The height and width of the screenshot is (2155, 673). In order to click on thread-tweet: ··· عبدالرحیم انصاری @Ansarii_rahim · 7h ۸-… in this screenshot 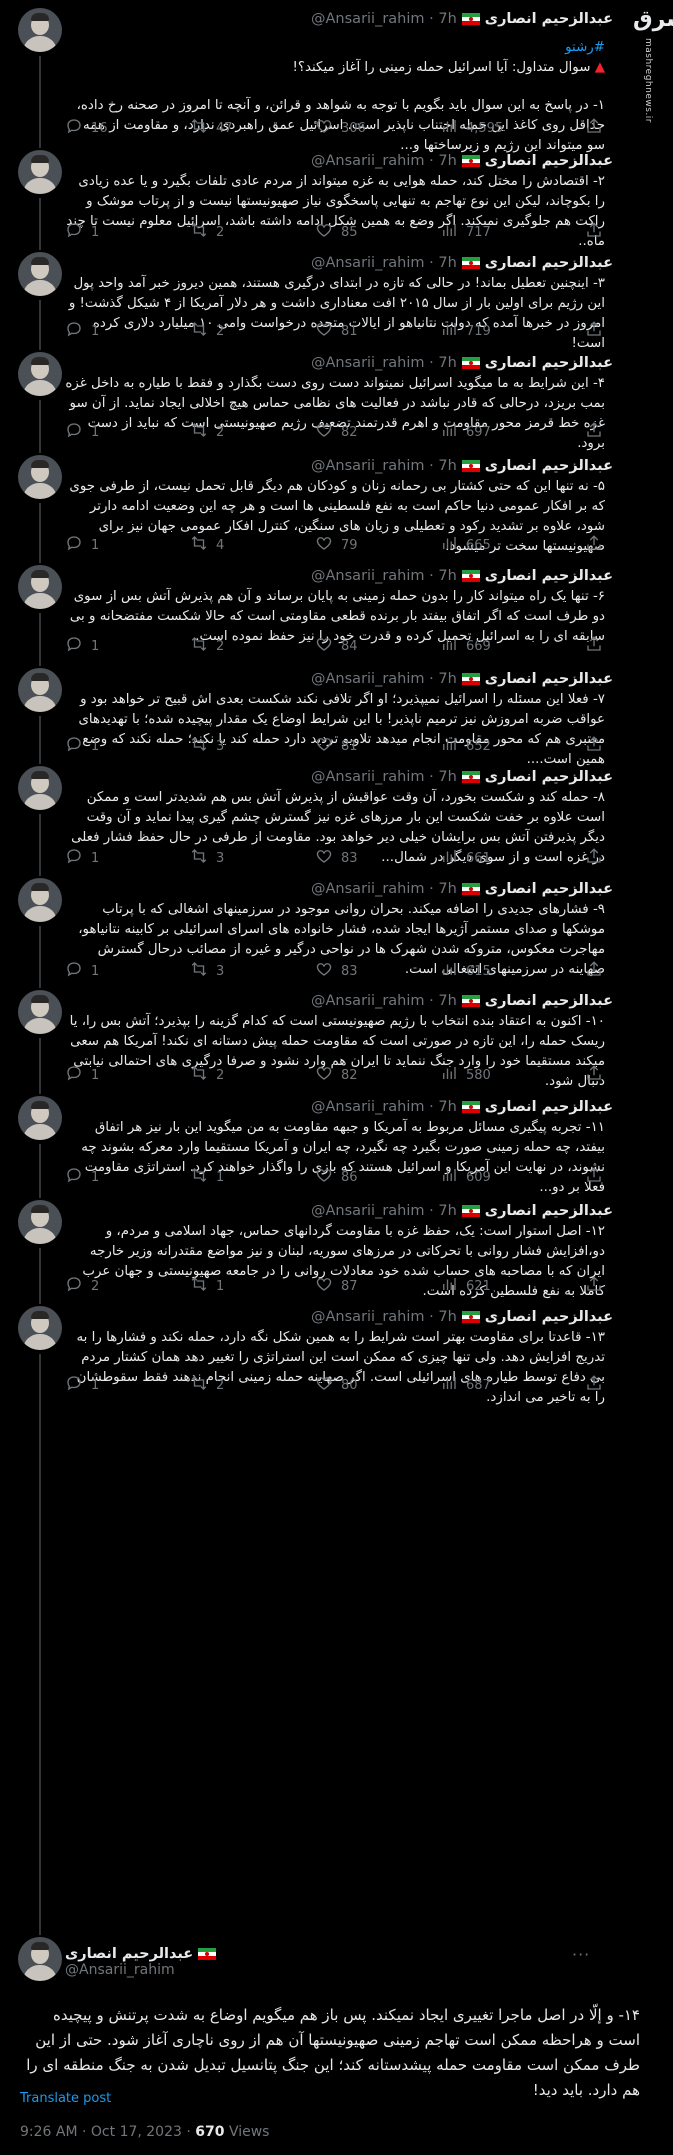, I will do `click(336, 822)`.